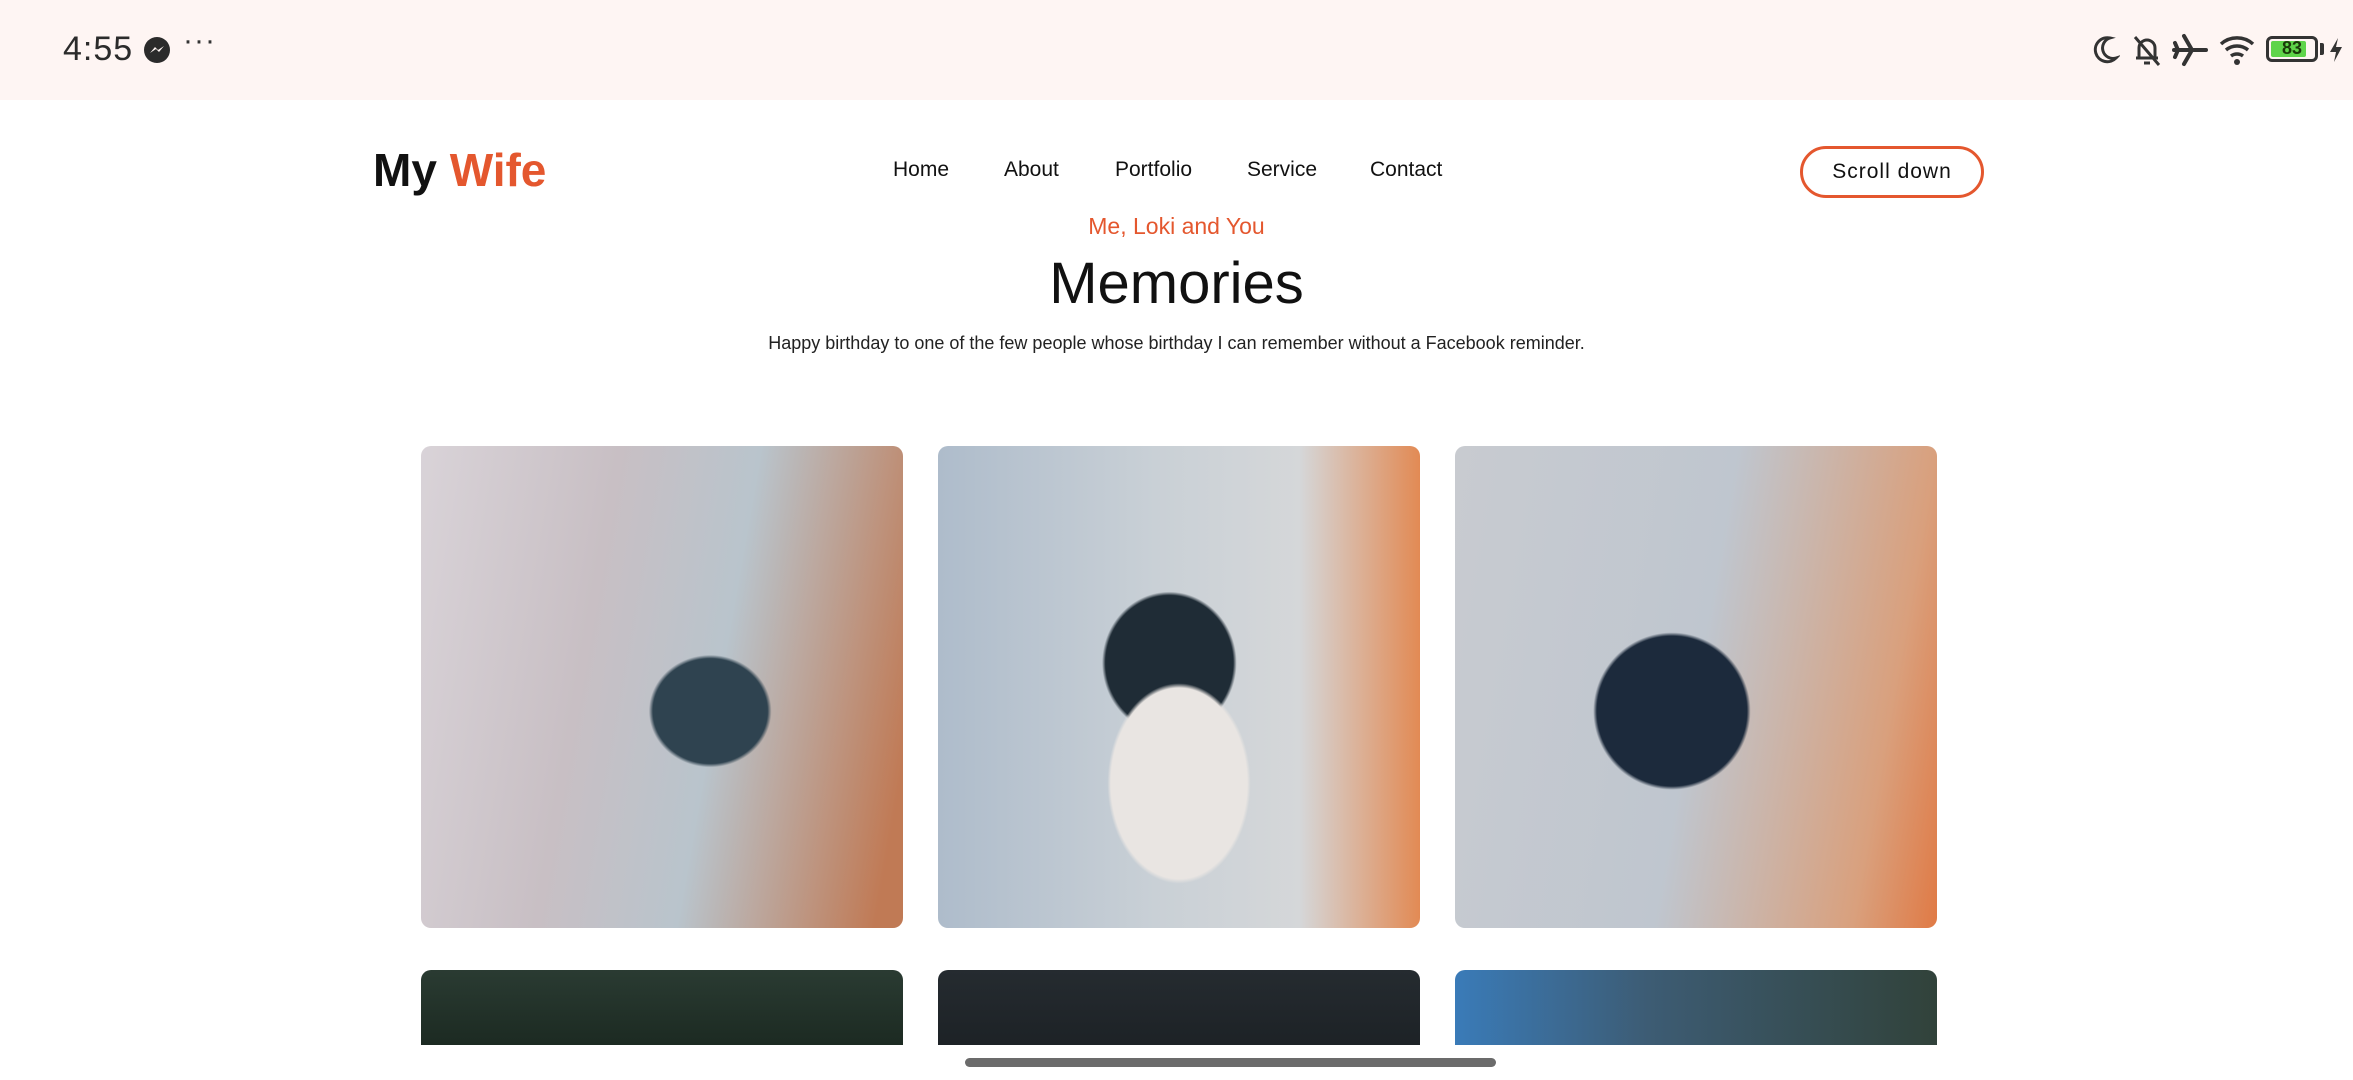 Image resolution: width=2353 pixels, height=1080 pixels. I want to click on nav-home: Home, so click(921, 170).